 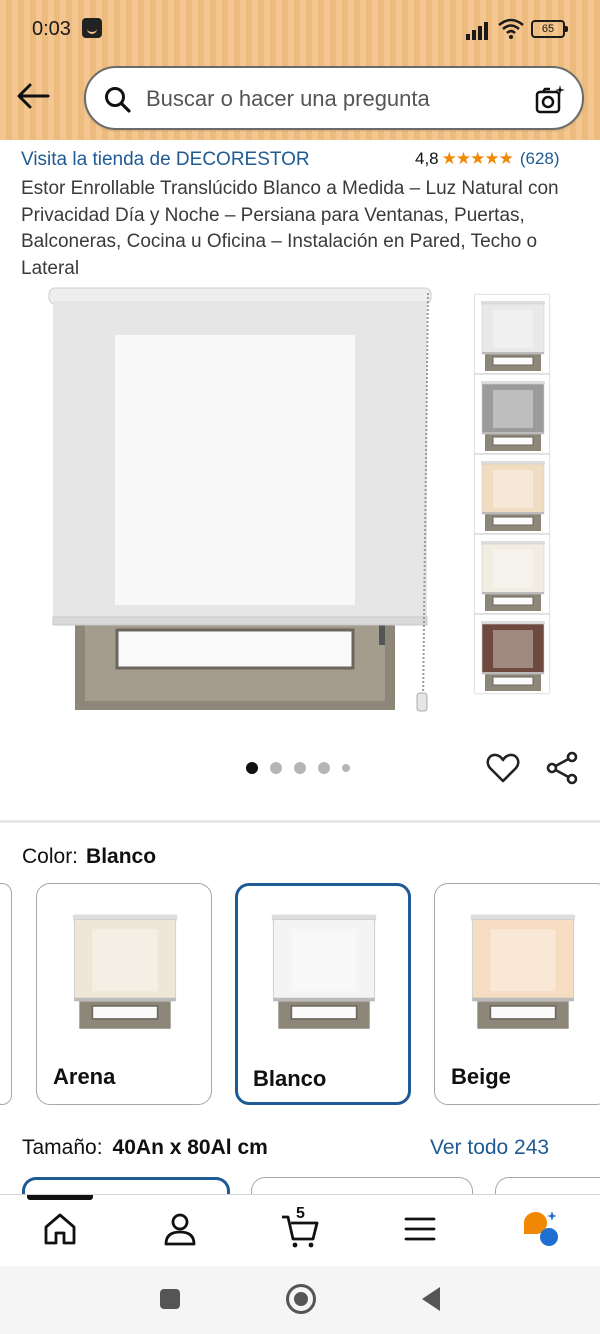 I want to click on back-system-button, so click(x=431, y=1299).